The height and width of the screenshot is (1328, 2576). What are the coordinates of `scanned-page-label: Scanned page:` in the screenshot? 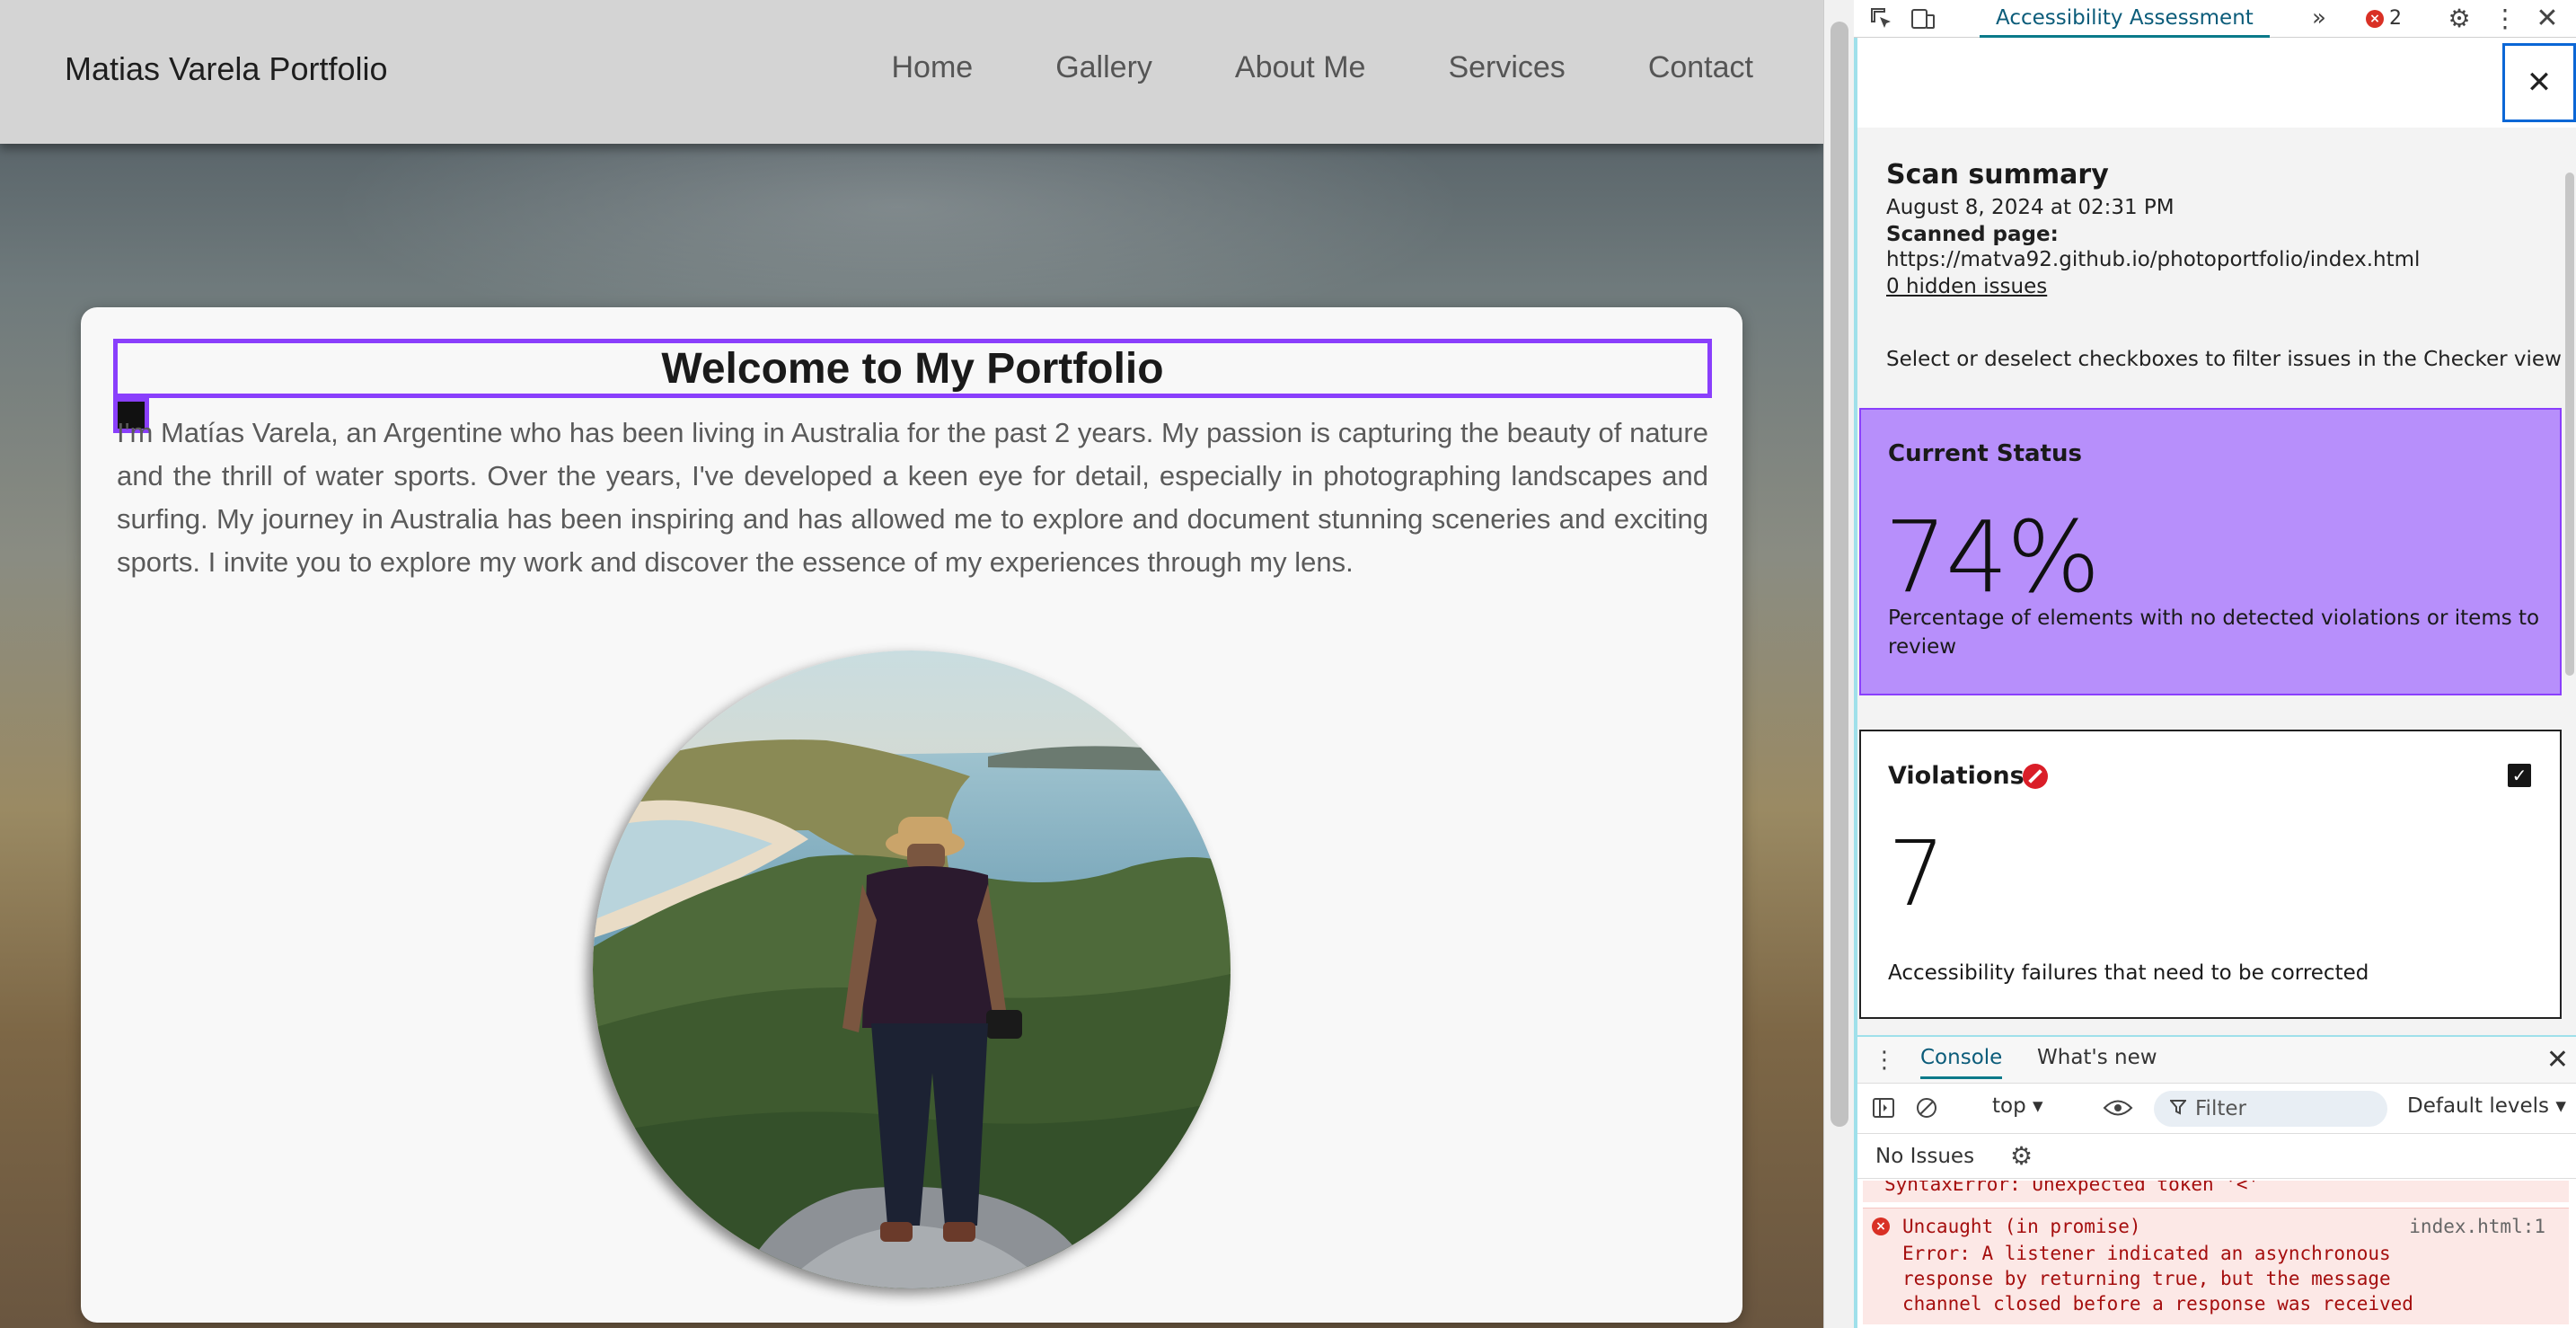 It's located at (1972, 234).